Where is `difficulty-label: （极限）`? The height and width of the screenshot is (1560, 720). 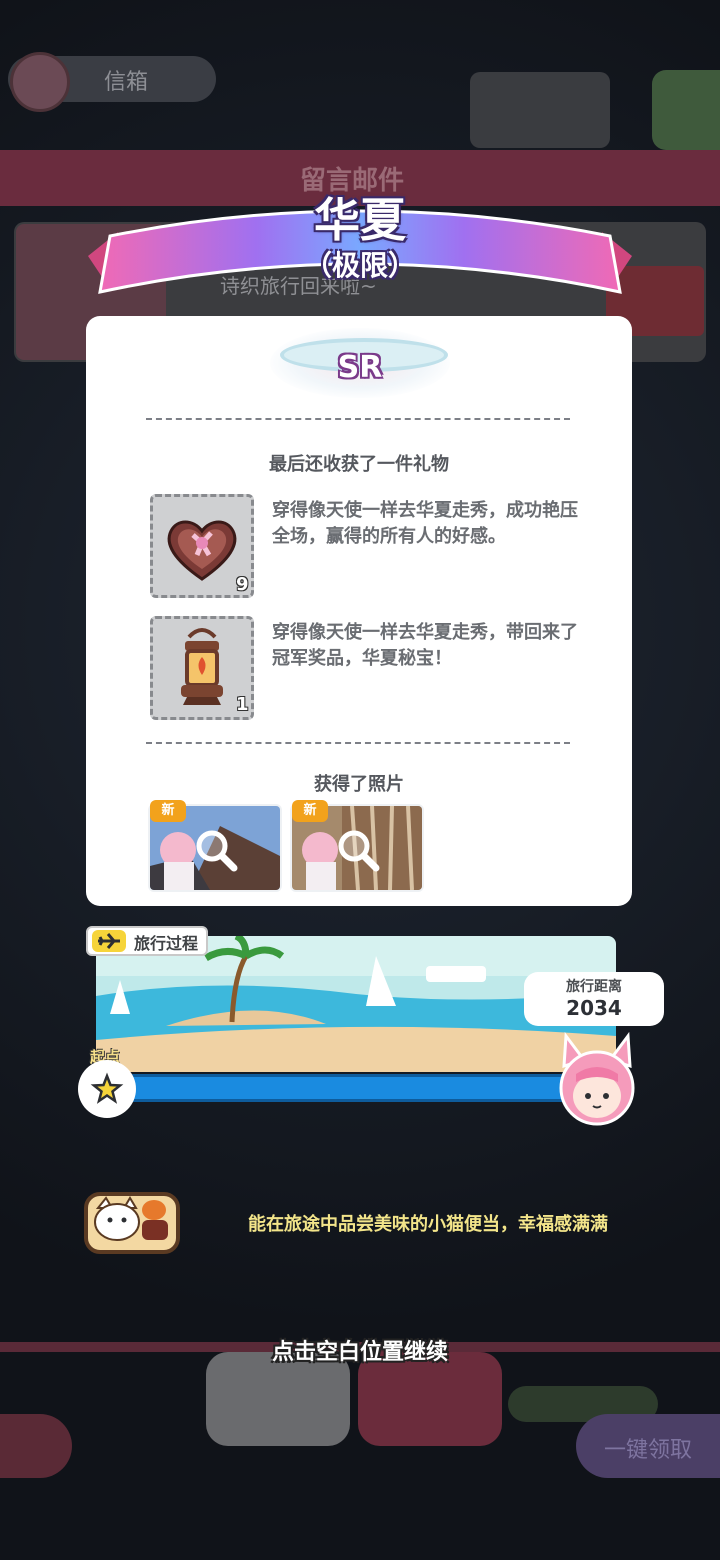
difficulty-label: （极限） is located at coordinates (359, 265).